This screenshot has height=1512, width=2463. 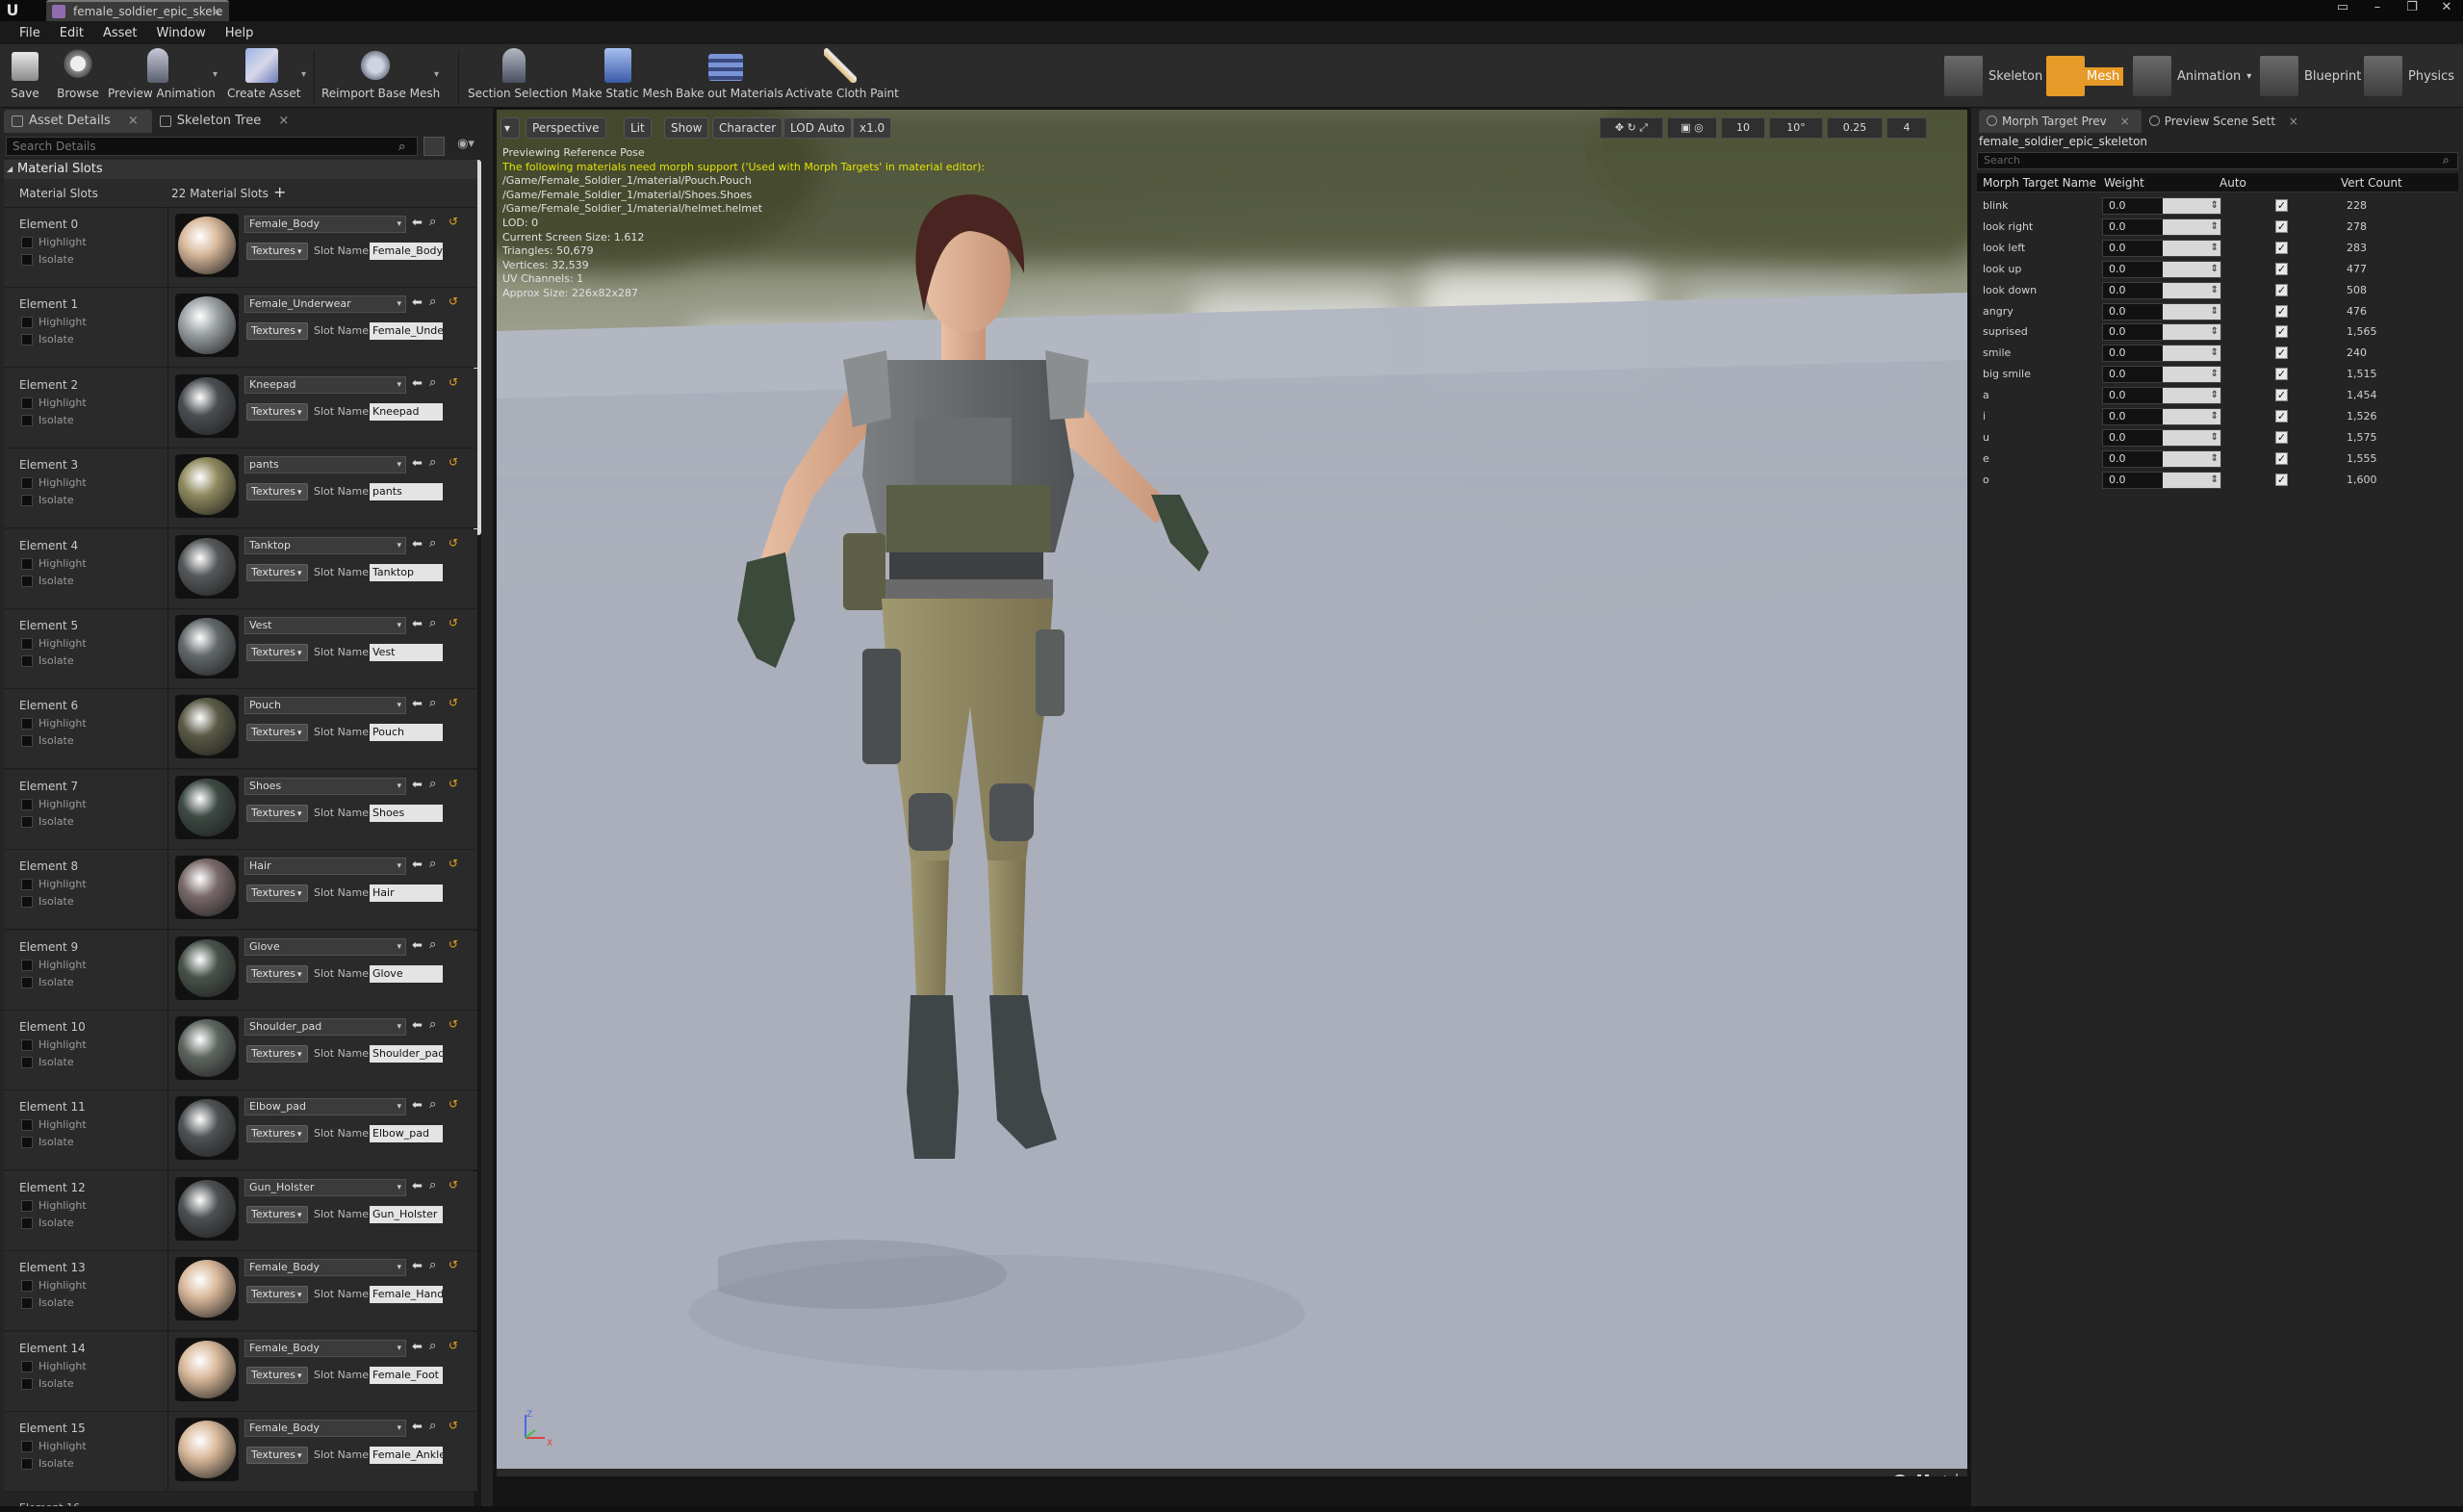 What do you see at coordinates (407, 1134) in the screenshot?
I see `slot-name-field: Elbow_pad` at bounding box center [407, 1134].